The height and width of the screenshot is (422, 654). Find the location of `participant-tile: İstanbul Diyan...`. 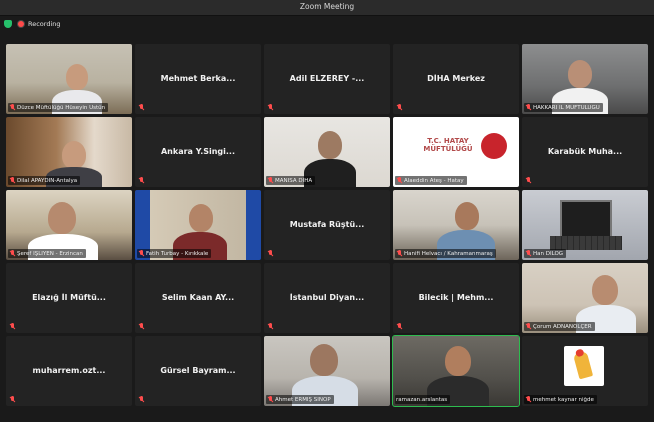

participant-tile: İstanbul Diyan... is located at coordinates (327, 298).